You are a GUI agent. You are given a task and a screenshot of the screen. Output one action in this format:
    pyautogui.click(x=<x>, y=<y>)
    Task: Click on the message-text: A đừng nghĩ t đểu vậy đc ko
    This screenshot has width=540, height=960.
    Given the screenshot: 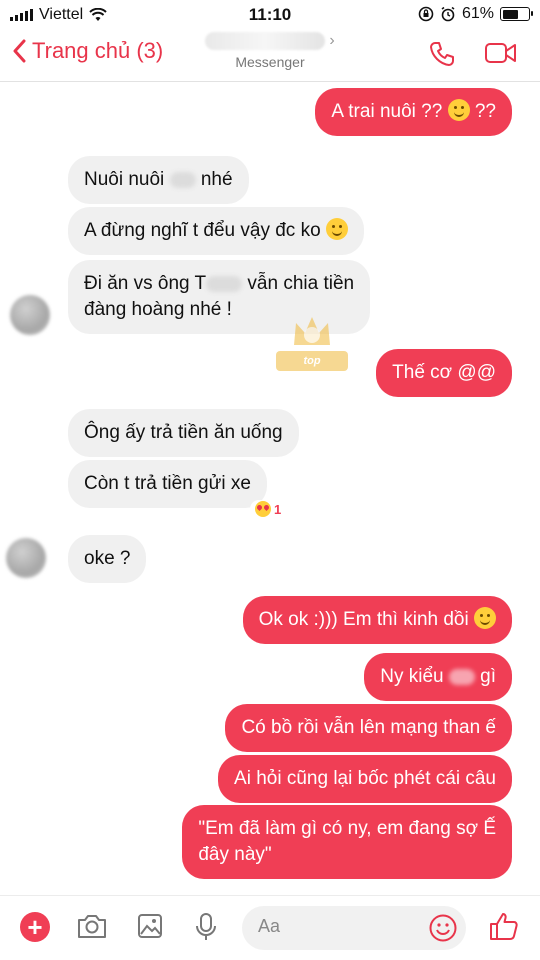 What is the action you would take?
    pyautogui.click(x=205, y=230)
    